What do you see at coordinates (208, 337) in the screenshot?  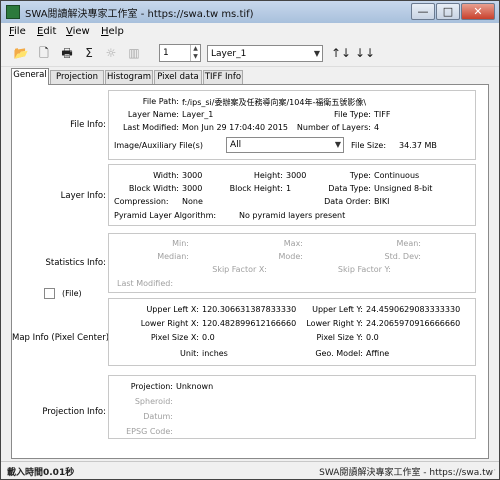 I see `pixel-size-x-value: 0.0` at bounding box center [208, 337].